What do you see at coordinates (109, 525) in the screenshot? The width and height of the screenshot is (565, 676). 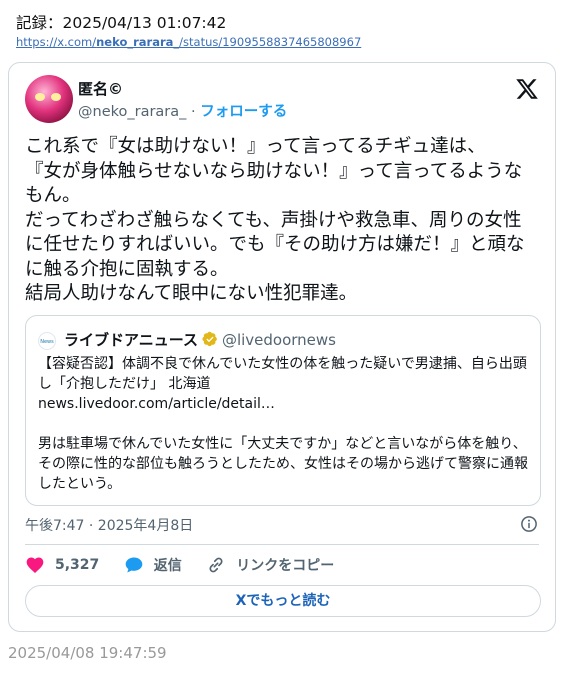 I see `tweet-timestamp: 午後7:47 · 2025年4月8日` at bounding box center [109, 525].